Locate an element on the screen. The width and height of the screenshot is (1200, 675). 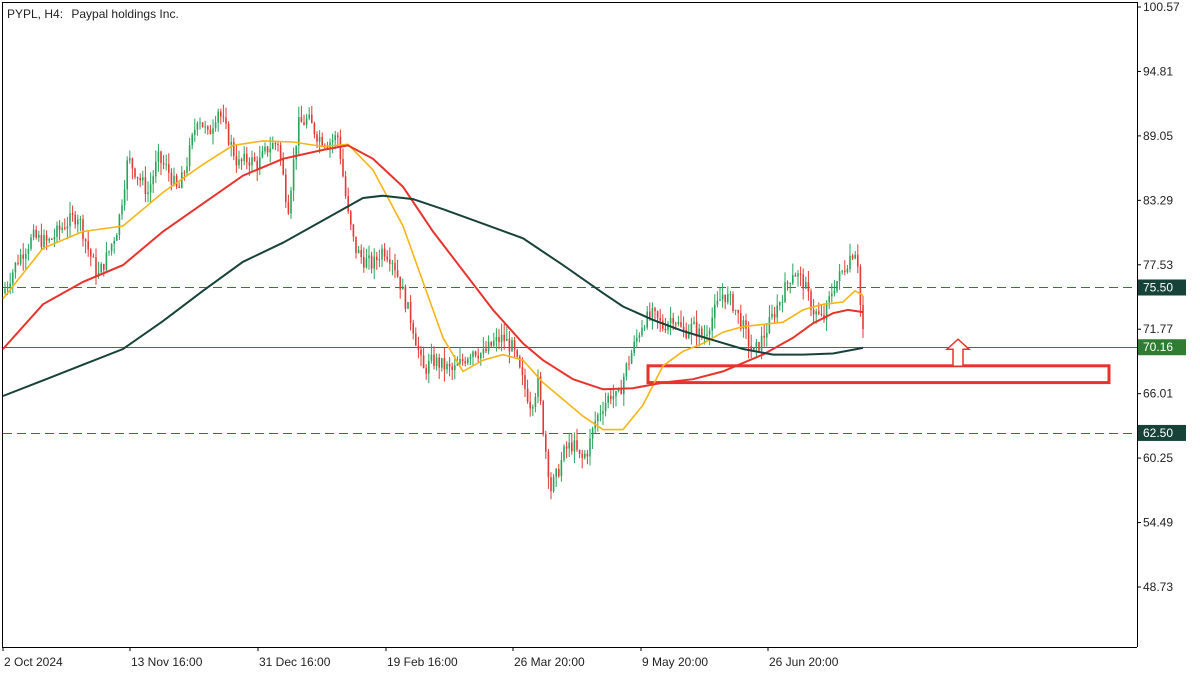
y-tick-label: 60.25 is located at coordinates (1158, 458).